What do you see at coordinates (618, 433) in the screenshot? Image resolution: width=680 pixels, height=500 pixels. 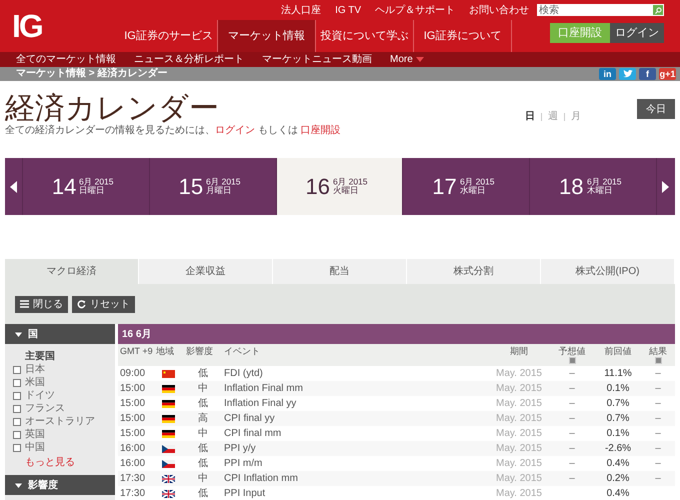 I see `previous-cell: 0.1%` at bounding box center [618, 433].